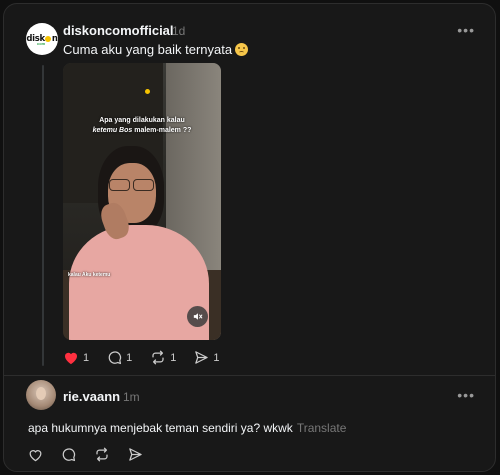 Image resolution: width=500 pixels, height=475 pixels. I want to click on diskon-logo-sub: com, so click(41, 43).